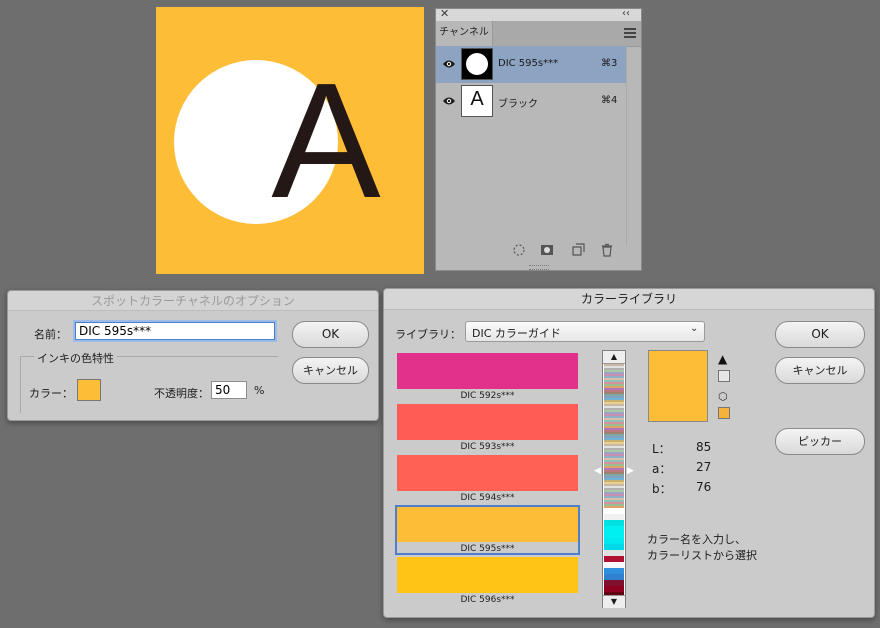 Image resolution: width=880 pixels, height=628 pixels. I want to click on gamut-warning-swatch, so click(724, 376).